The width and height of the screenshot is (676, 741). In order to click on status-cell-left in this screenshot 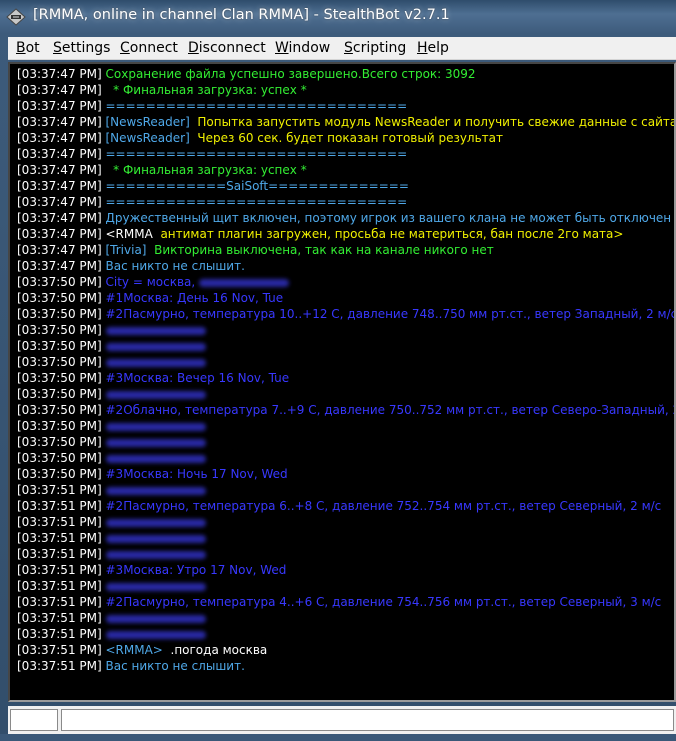, I will do `click(34, 720)`.